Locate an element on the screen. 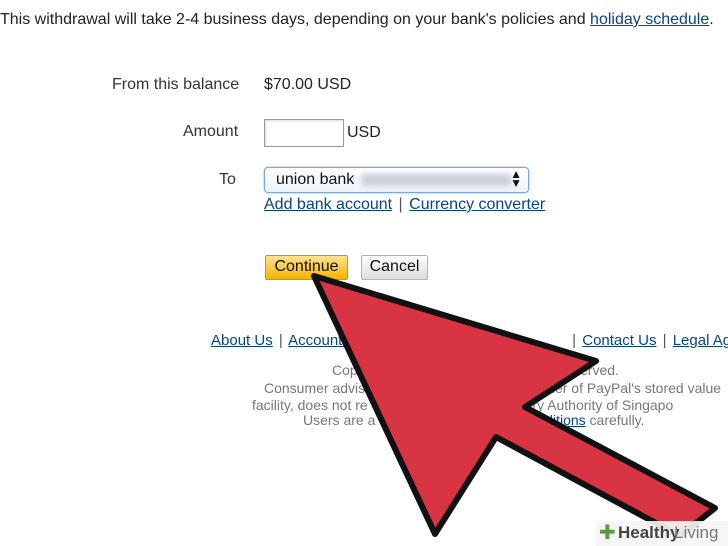  plus-icon: ✚ is located at coordinates (607, 533).